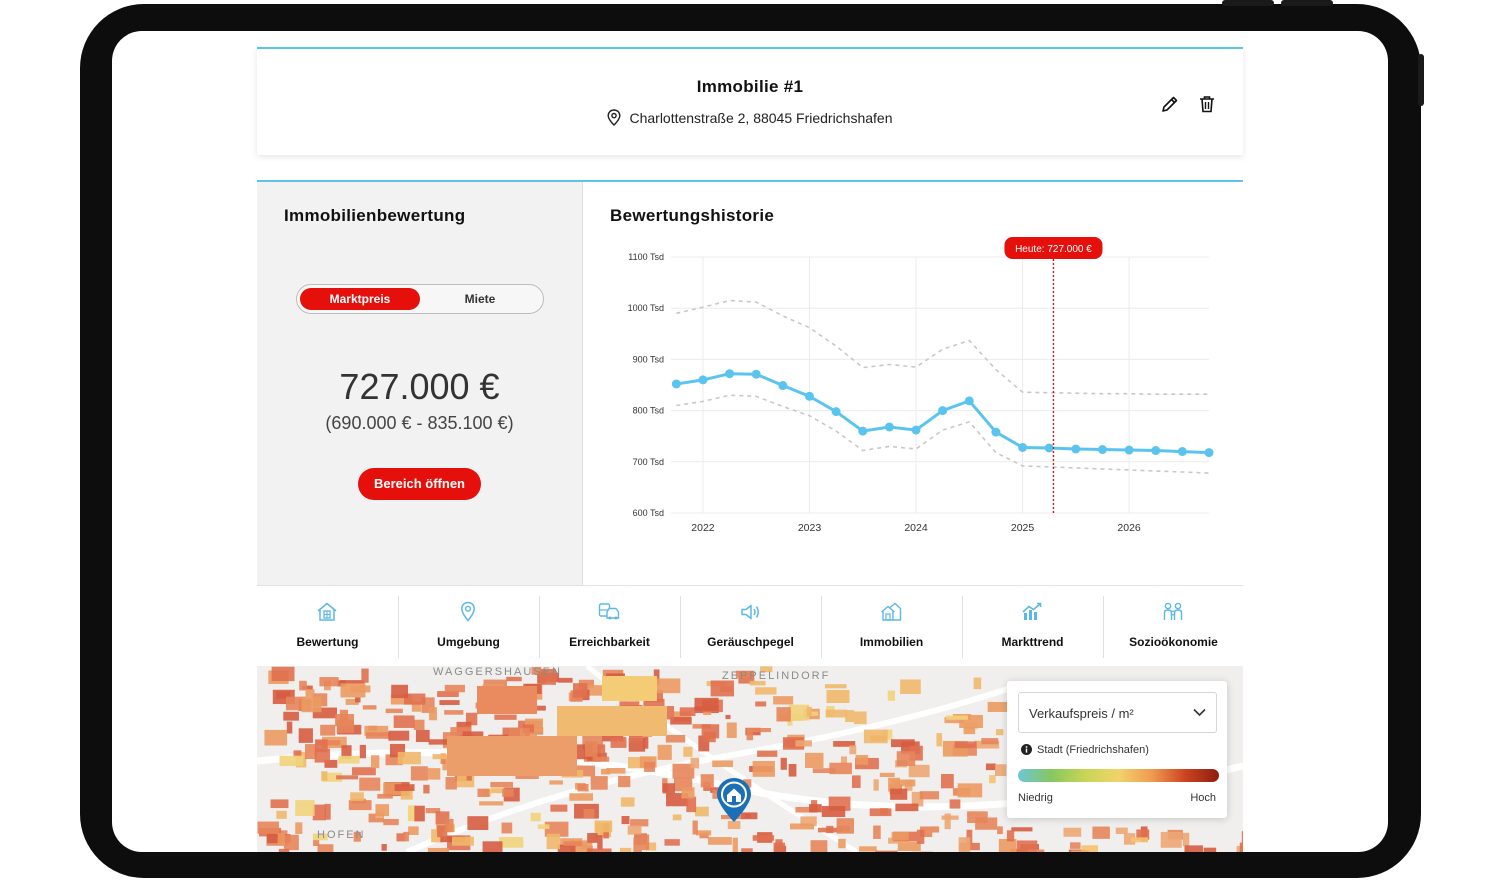 This screenshot has width=1503, height=880. Describe the element at coordinates (609, 611) in the screenshot. I see `transport-icon` at that location.